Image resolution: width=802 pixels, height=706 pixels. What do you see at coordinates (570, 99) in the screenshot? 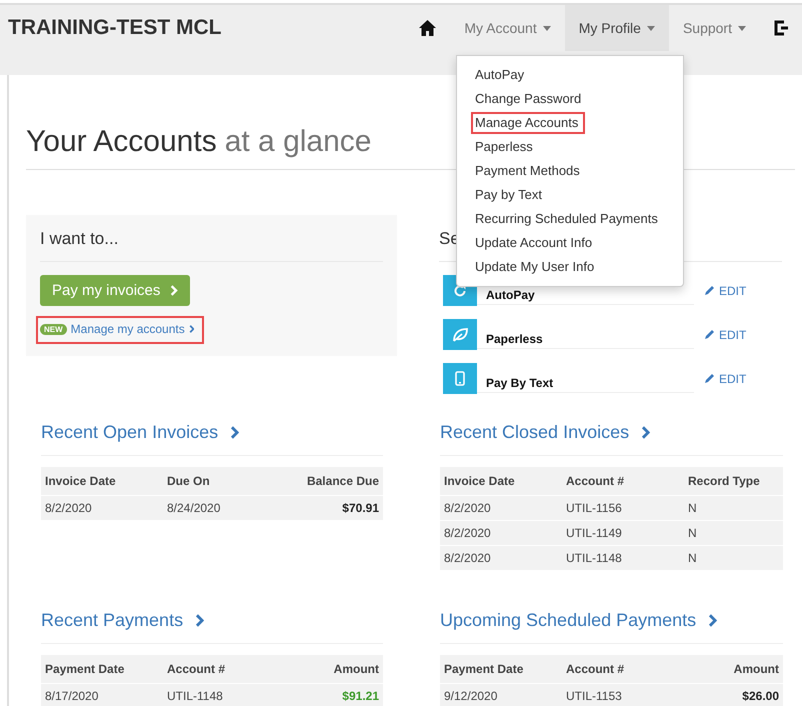
I see `menu-item: Change Password` at bounding box center [570, 99].